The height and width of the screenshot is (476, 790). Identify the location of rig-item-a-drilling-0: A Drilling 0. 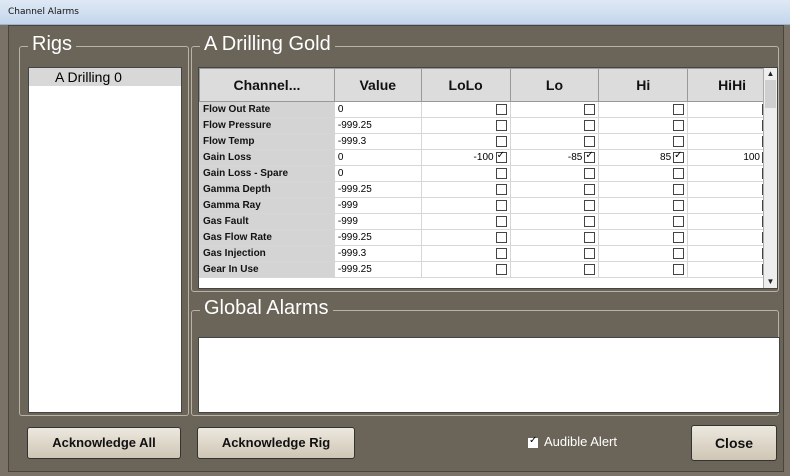
(105, 77).